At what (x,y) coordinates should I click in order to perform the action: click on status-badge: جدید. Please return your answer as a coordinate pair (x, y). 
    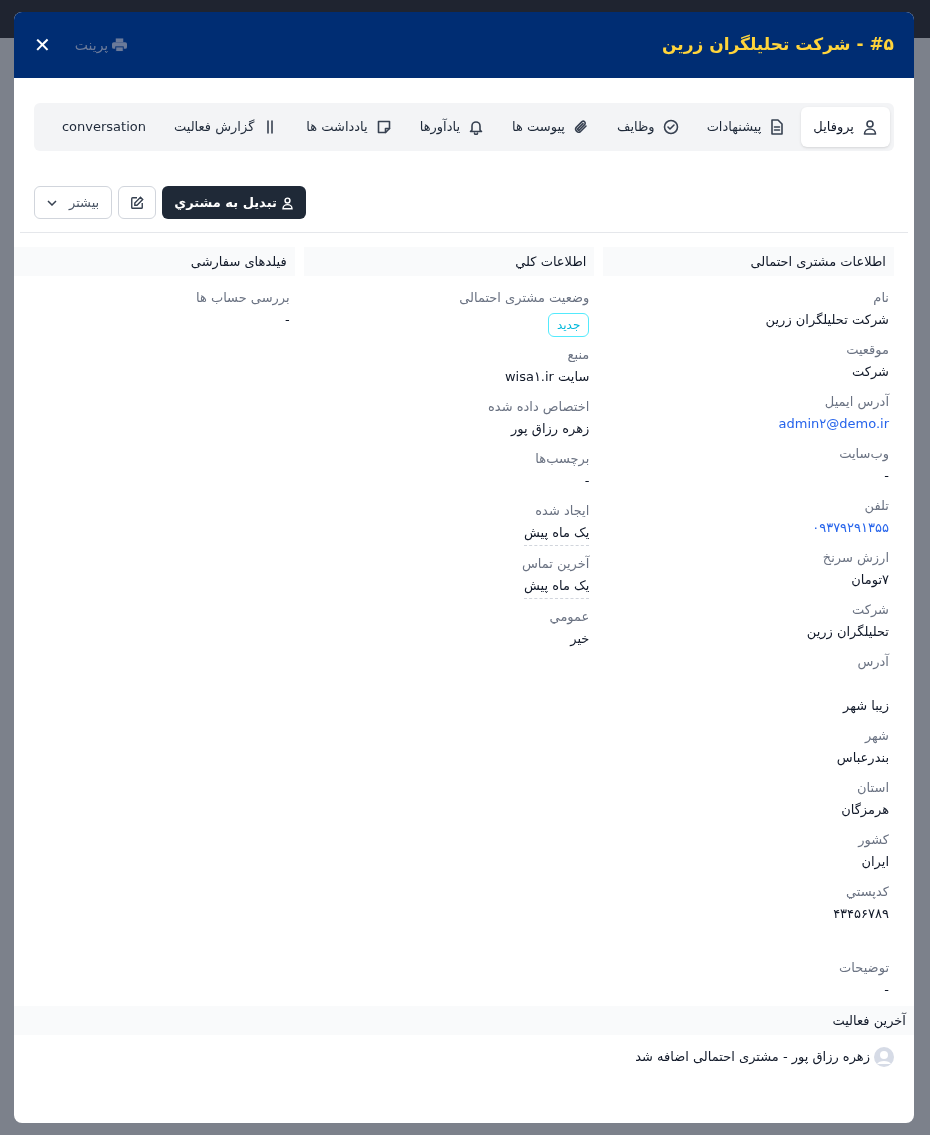
    Looking at the image, I should click on (569, 325).